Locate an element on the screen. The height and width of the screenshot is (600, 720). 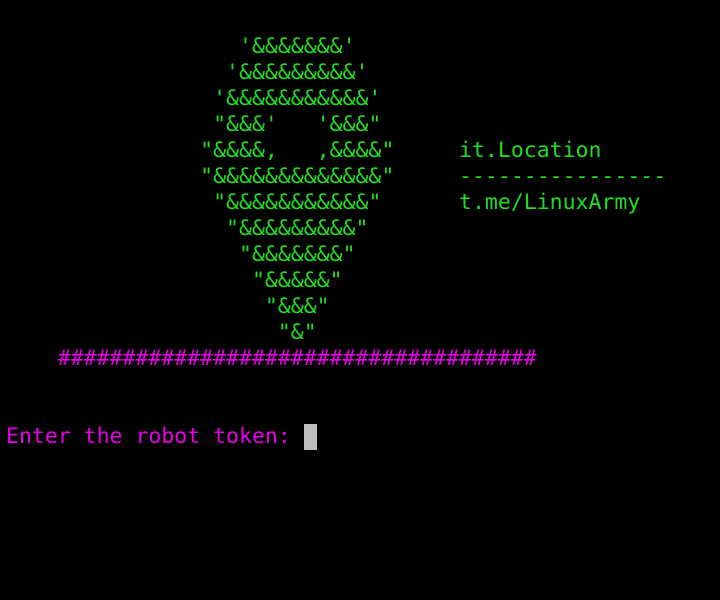
ascii-art-line: '&&&&&&&&&' is located at coordinates (187, 72).